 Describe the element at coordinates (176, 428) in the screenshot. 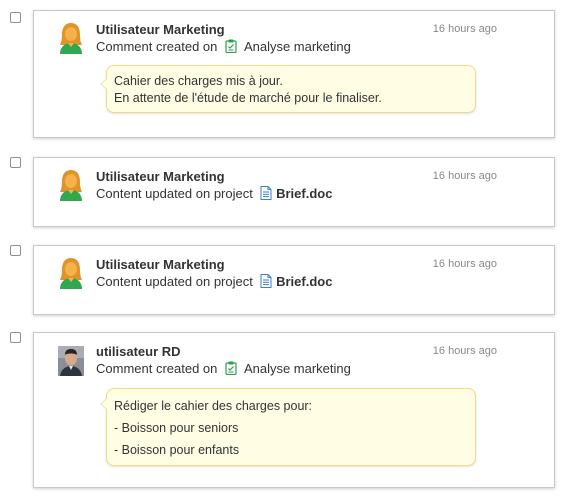

I see `comment-line: - Boisson pour seniors` at that location.